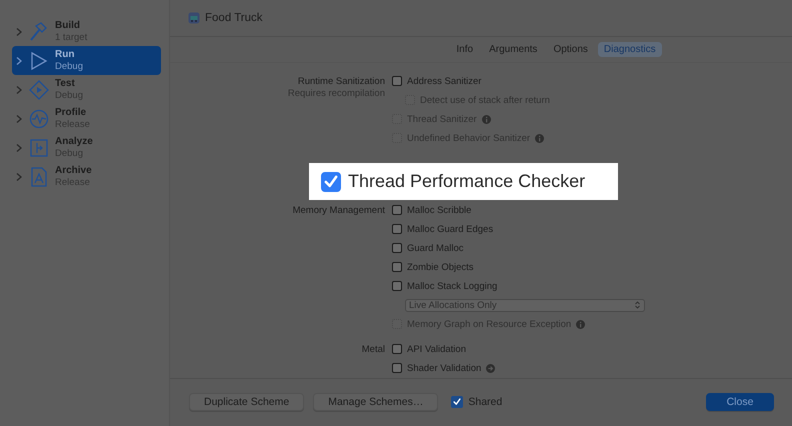  I want to click on action-title: Build, so click(68, 26).